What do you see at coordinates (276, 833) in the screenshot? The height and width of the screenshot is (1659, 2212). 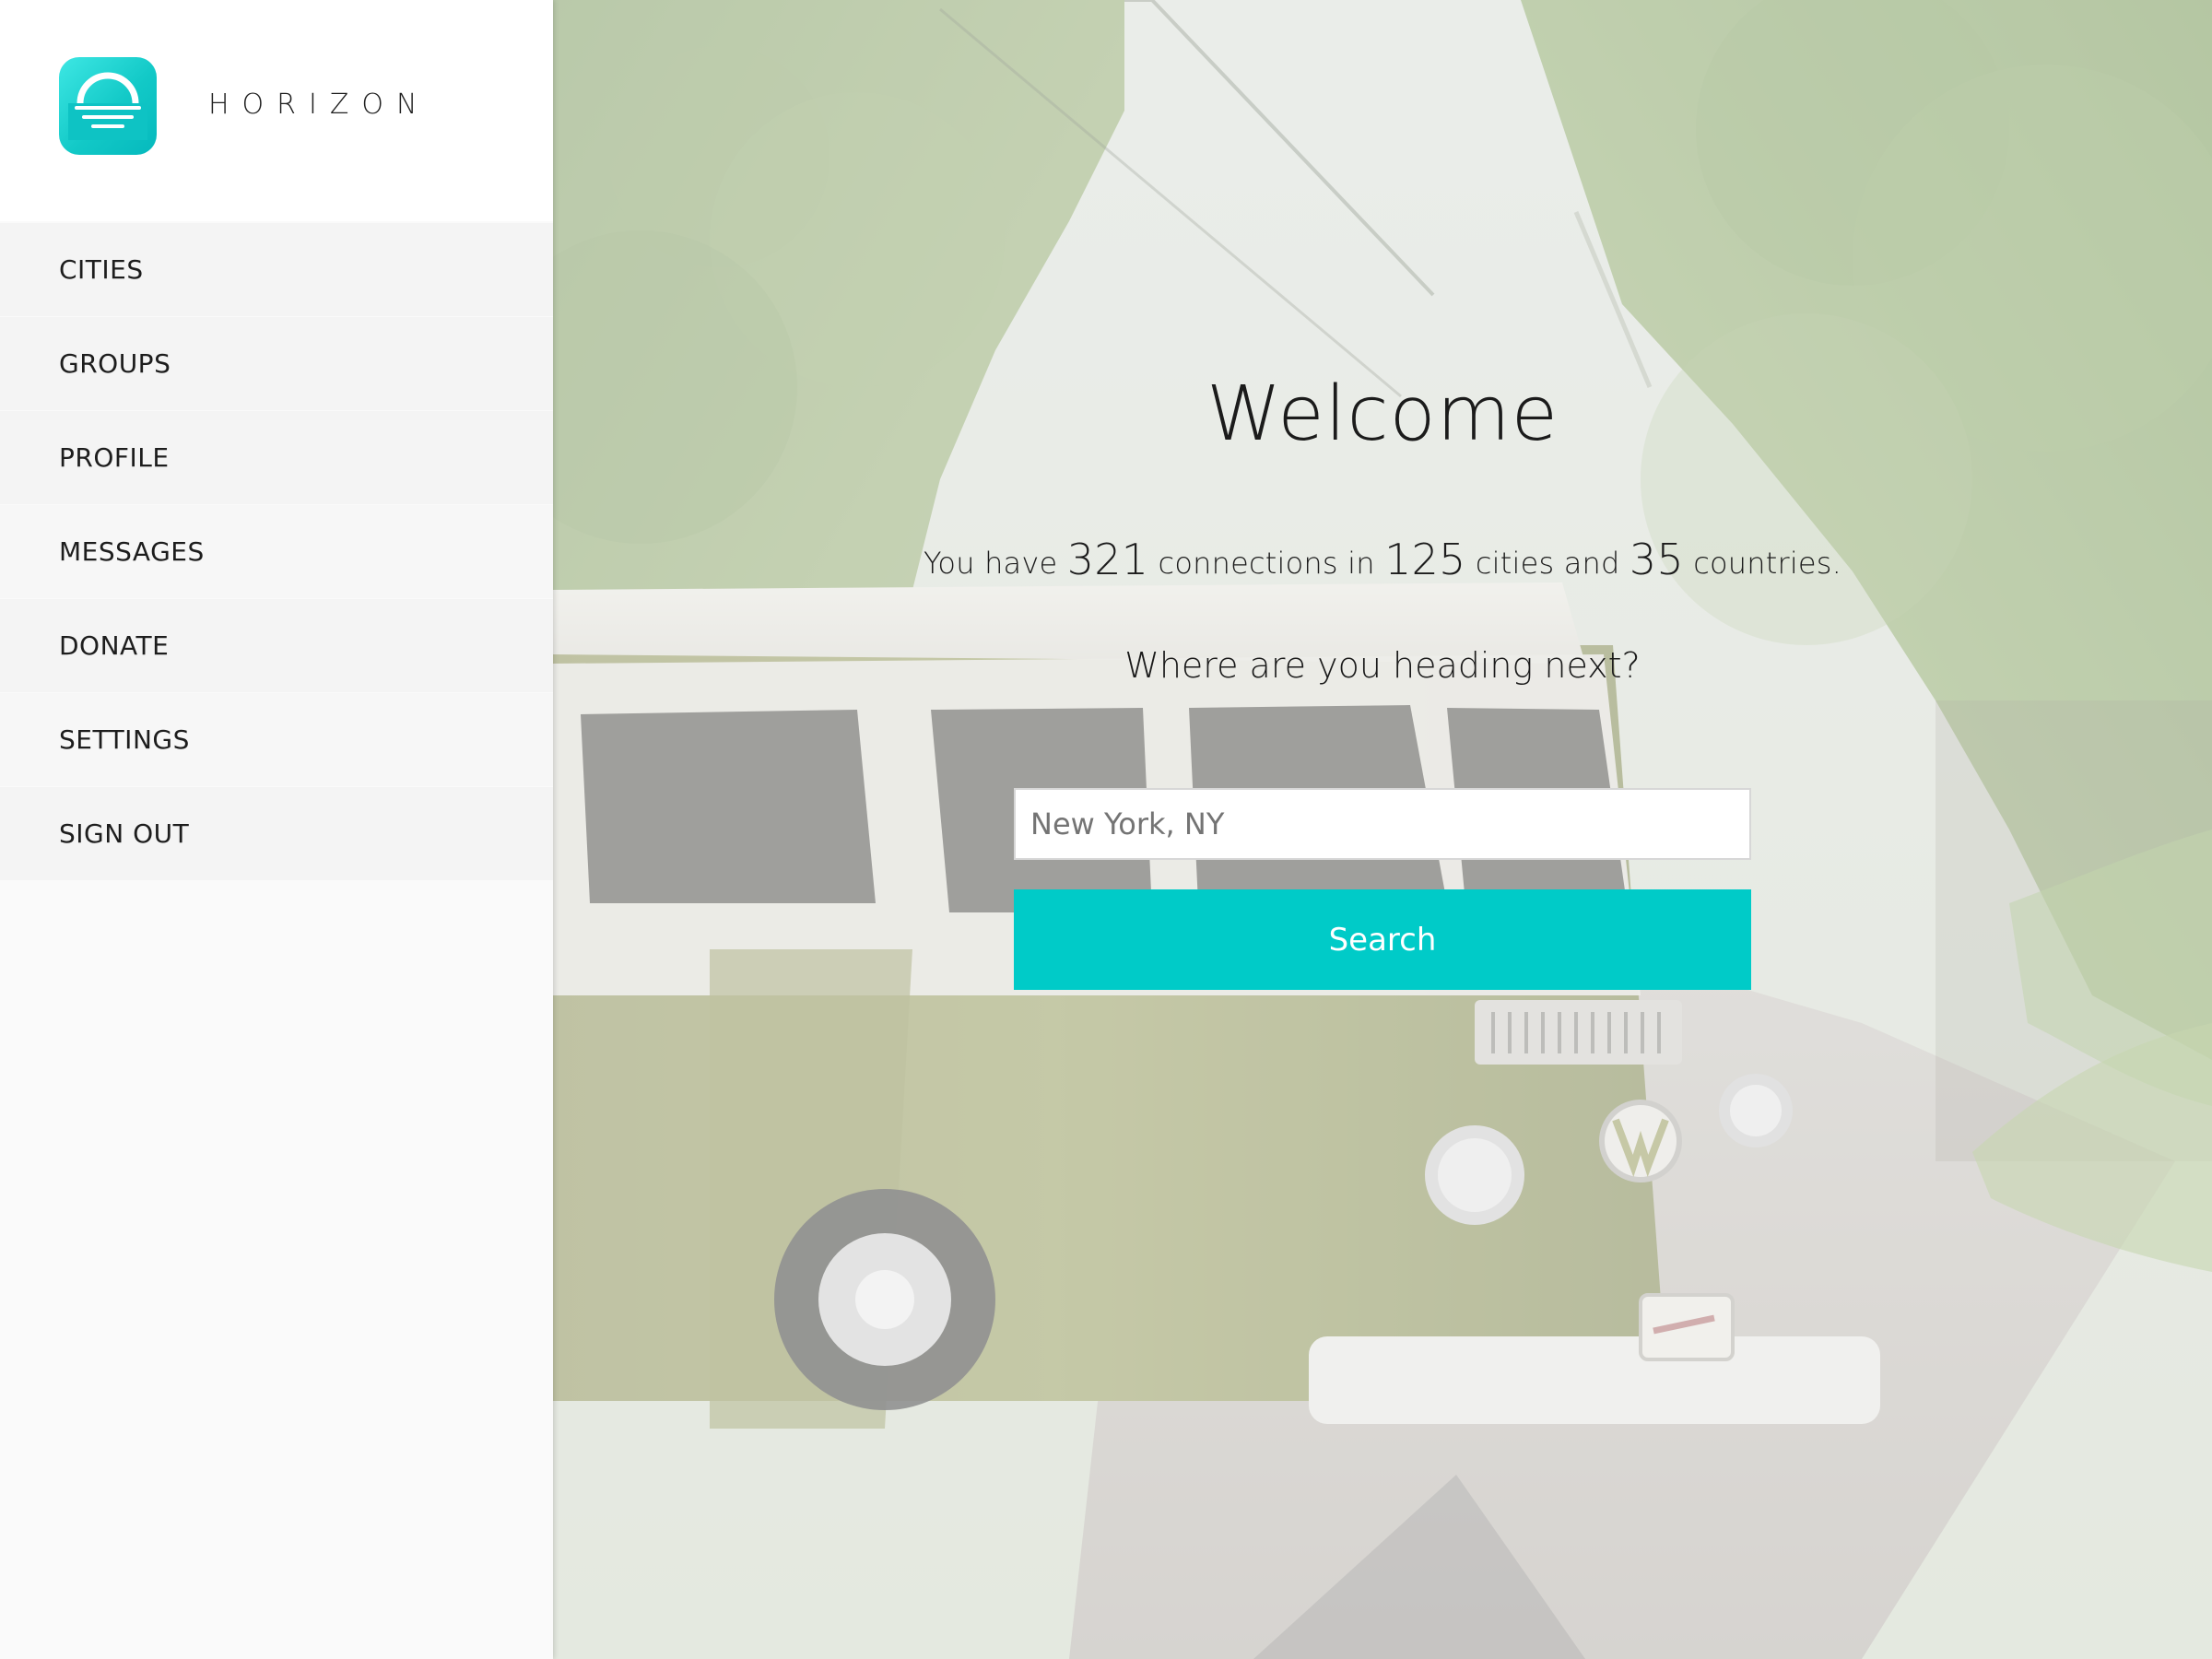 I see `sidebar-item-sign-out: SIGN OUT` at bounding box center [276, 833].